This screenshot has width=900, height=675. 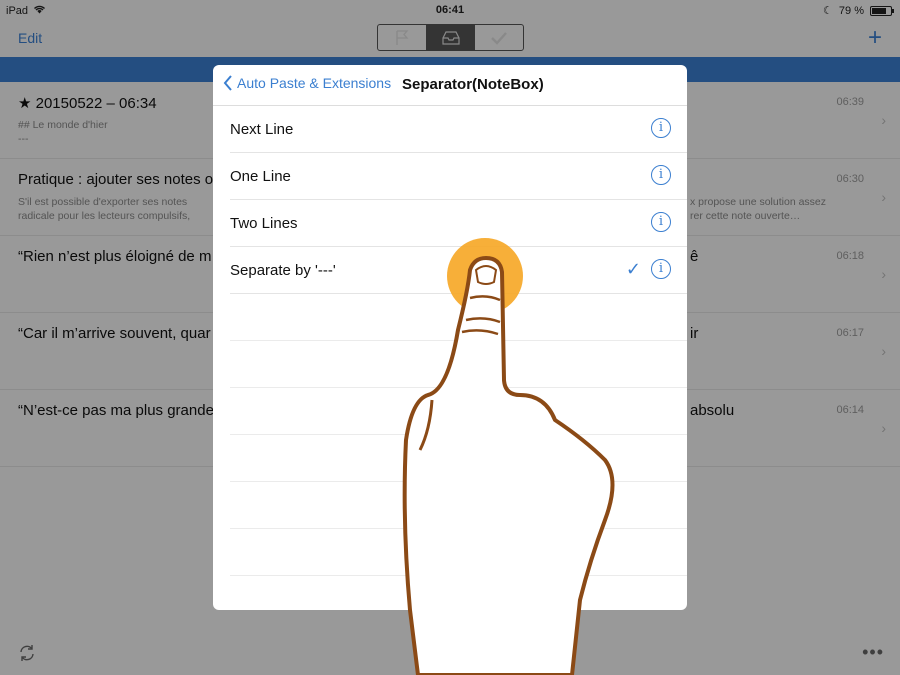 What do you see at coordinates (458, 270) in the screenshot?
I see `separator-option: Separate by '---' ✓ i` at bounding box center [458, 270].